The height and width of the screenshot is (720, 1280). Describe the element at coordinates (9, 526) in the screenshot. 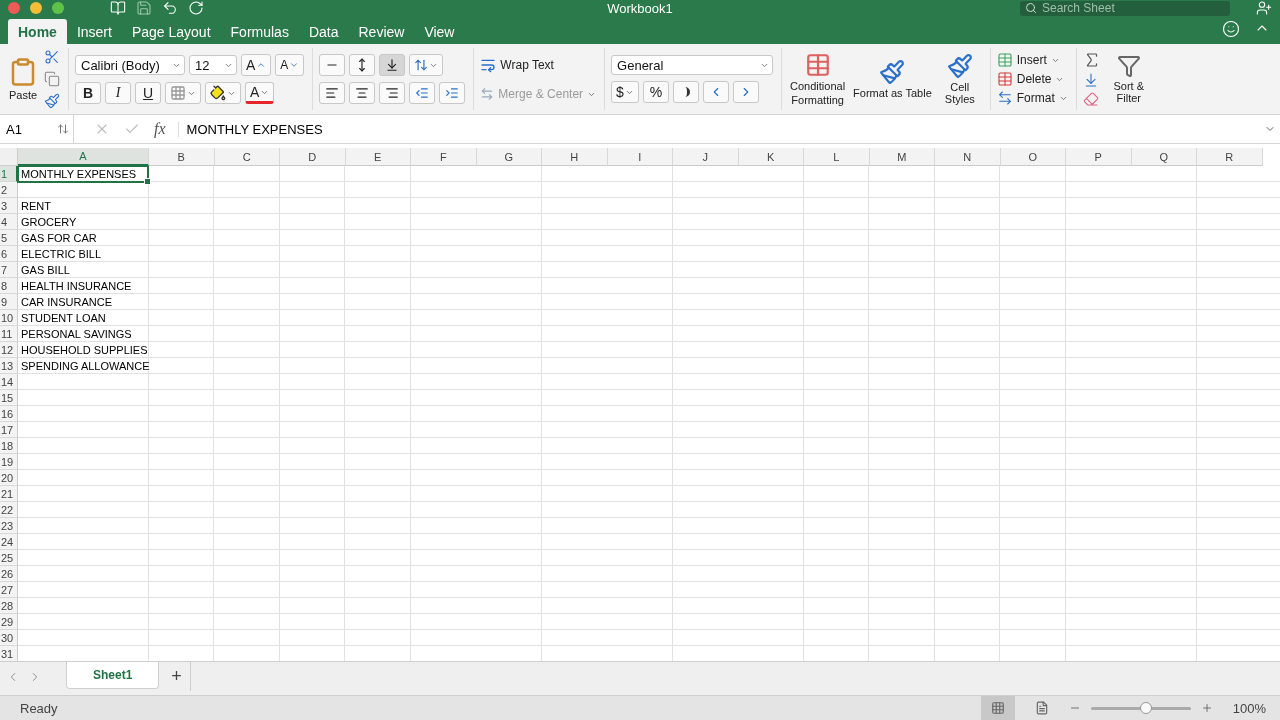

I see `row-header: 23` at that location.